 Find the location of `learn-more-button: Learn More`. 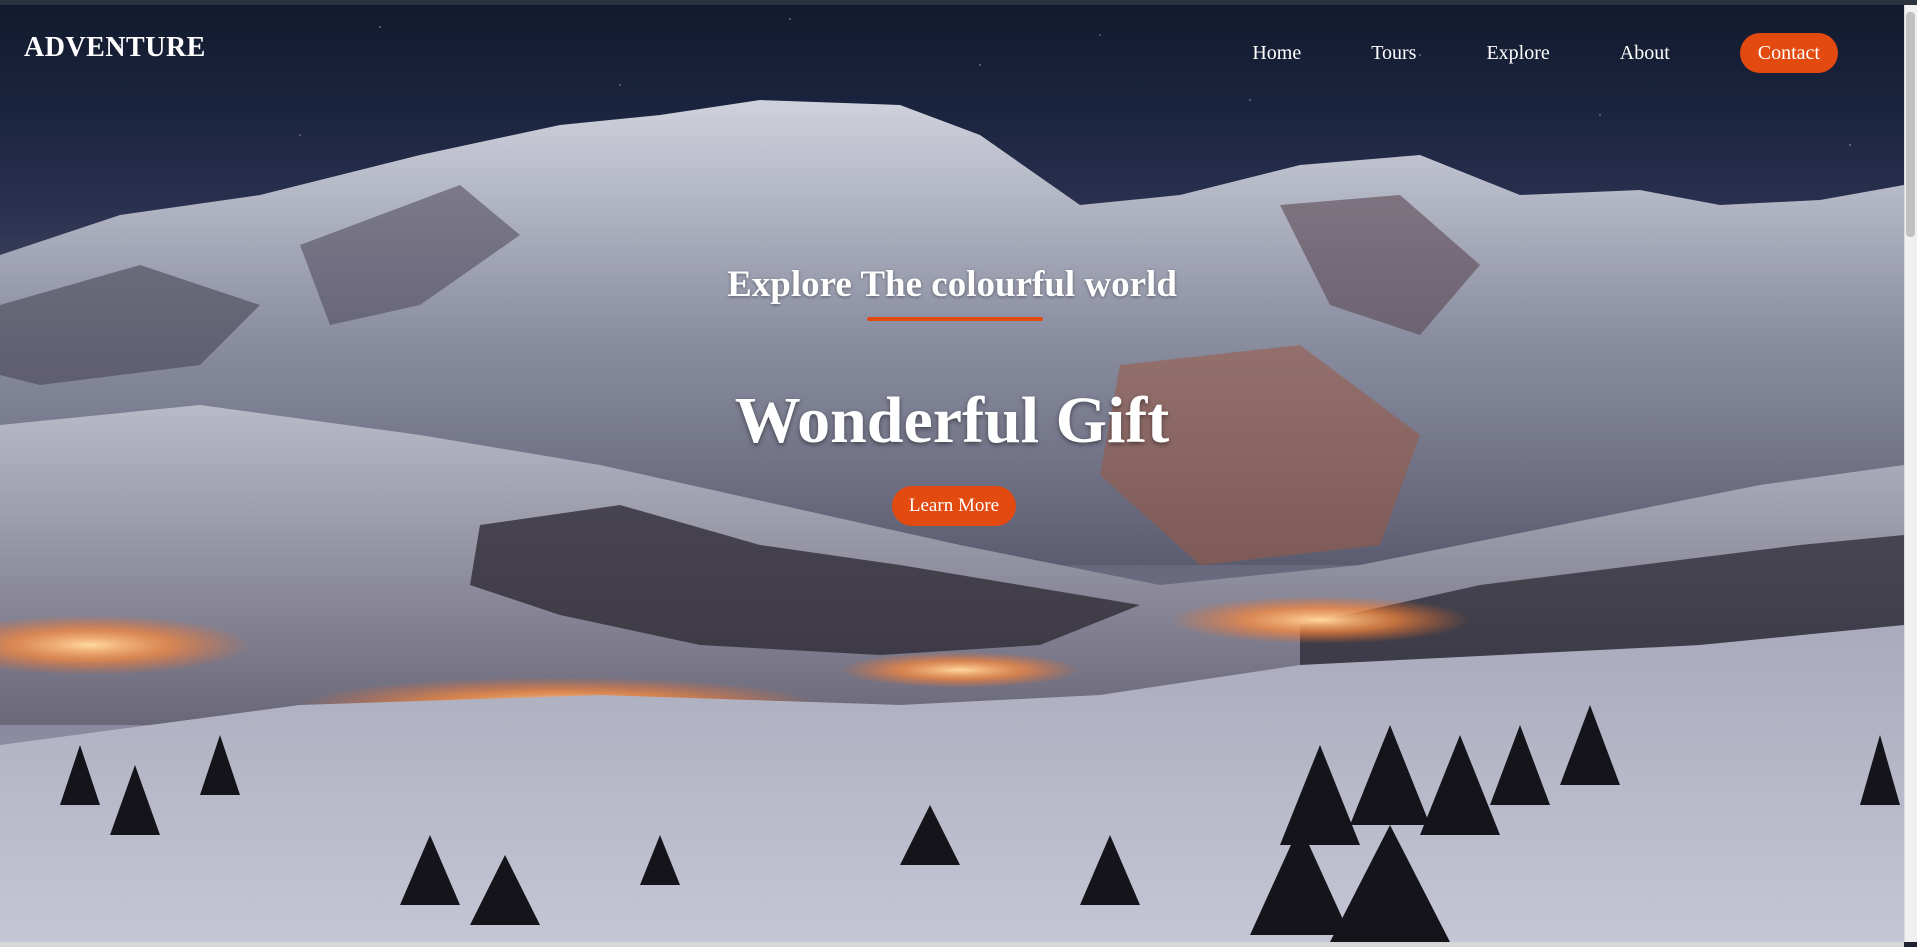

learn-more-button: Learn More is located at coordinates (954, 506).